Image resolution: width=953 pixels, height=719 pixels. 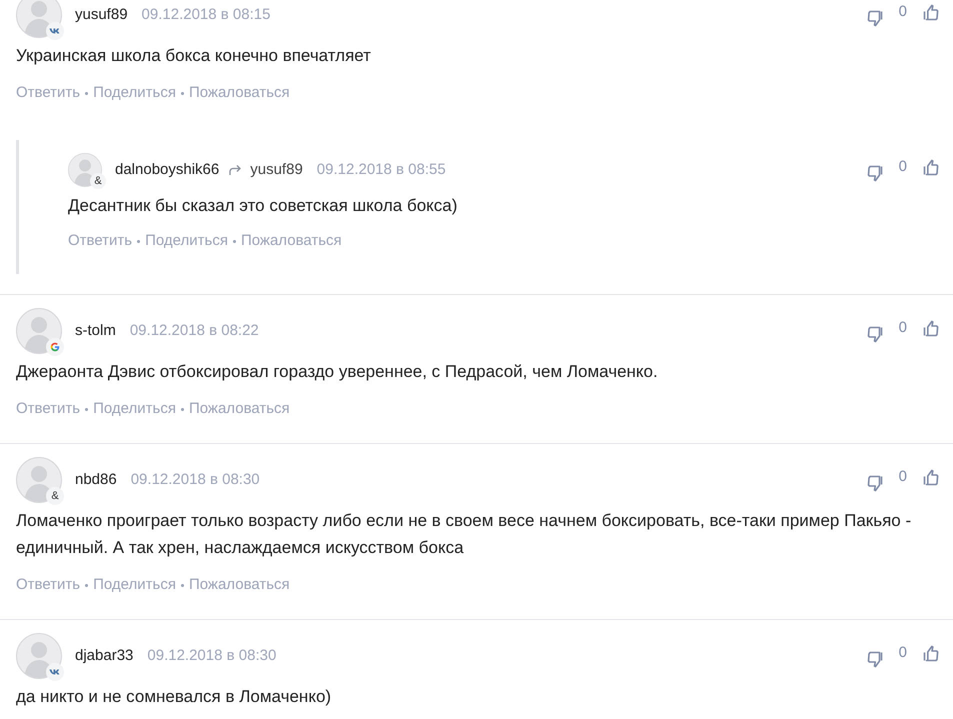 I want to click on comment-text: Джераонта Дэвис отбоксировал гораздо увереннее, с Педрасой, чем Ломаченко., so click(x=337, y=372).